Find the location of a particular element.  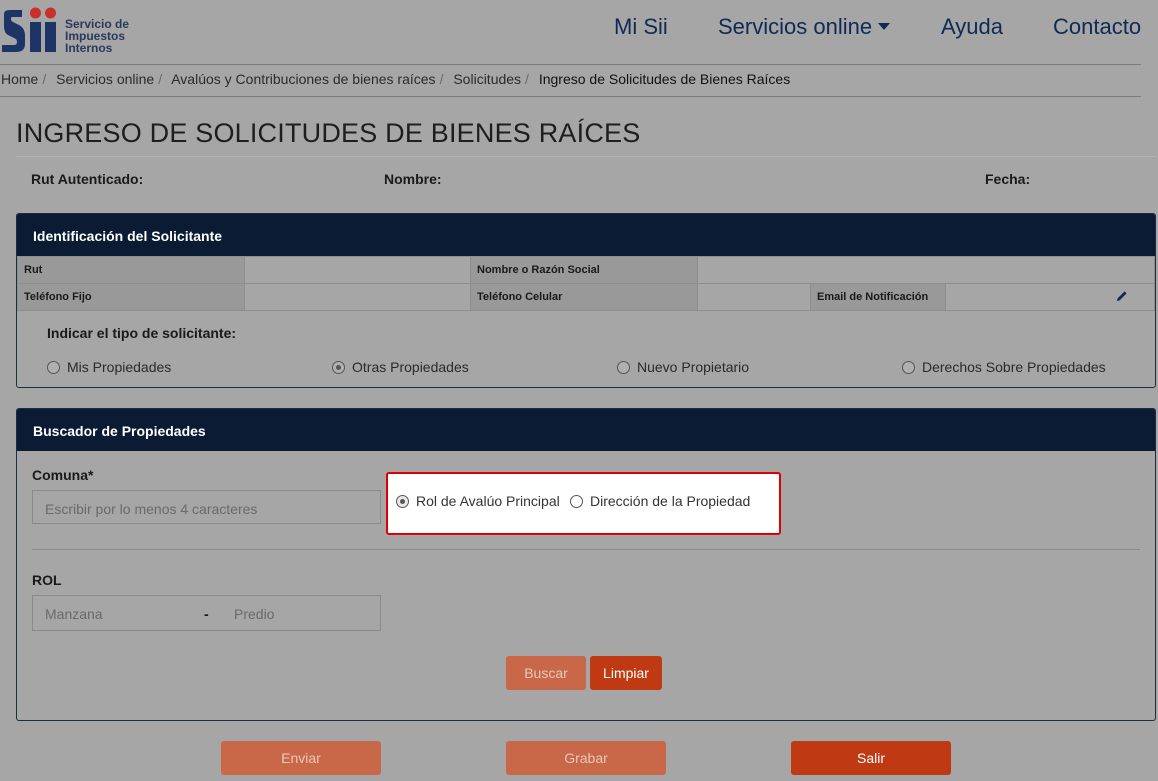

predio-input: Predio is located at coordinates (254, 614).